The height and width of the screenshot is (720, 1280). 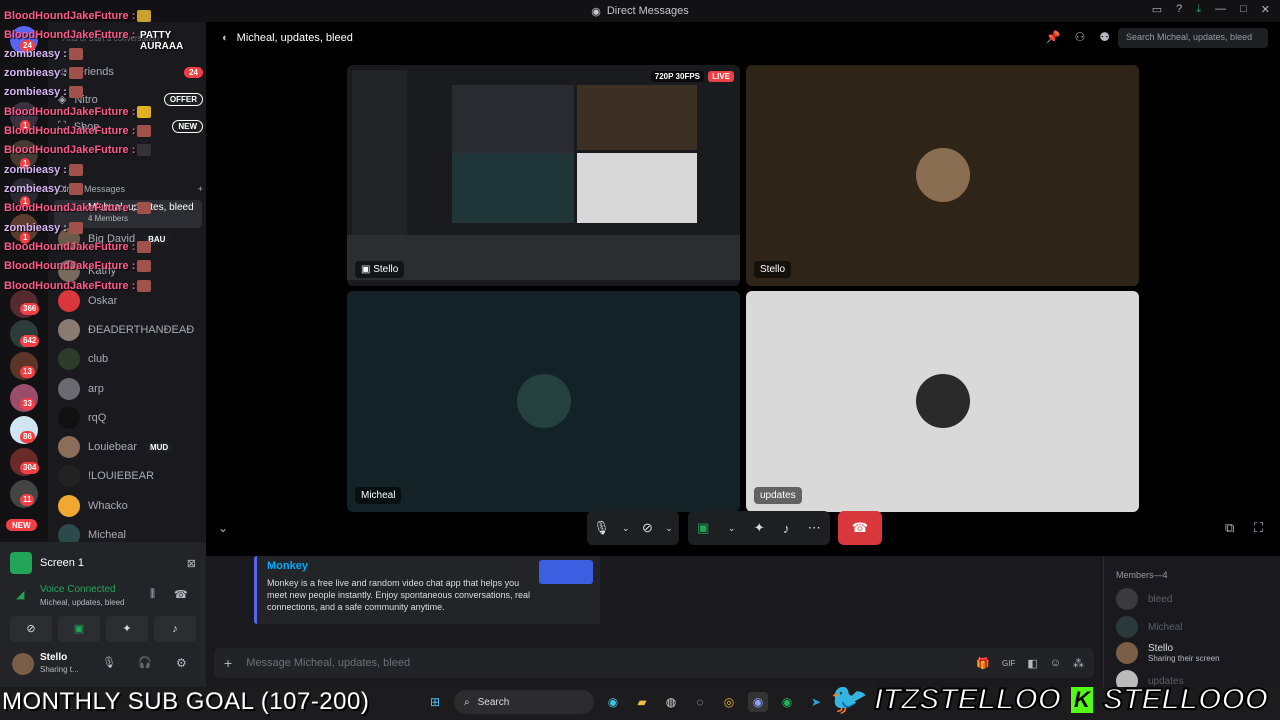 What do you see at coordinates (1149, 627) in the screenshot?
I see `member-item: Micheal` at bounding box center [1149, 627].